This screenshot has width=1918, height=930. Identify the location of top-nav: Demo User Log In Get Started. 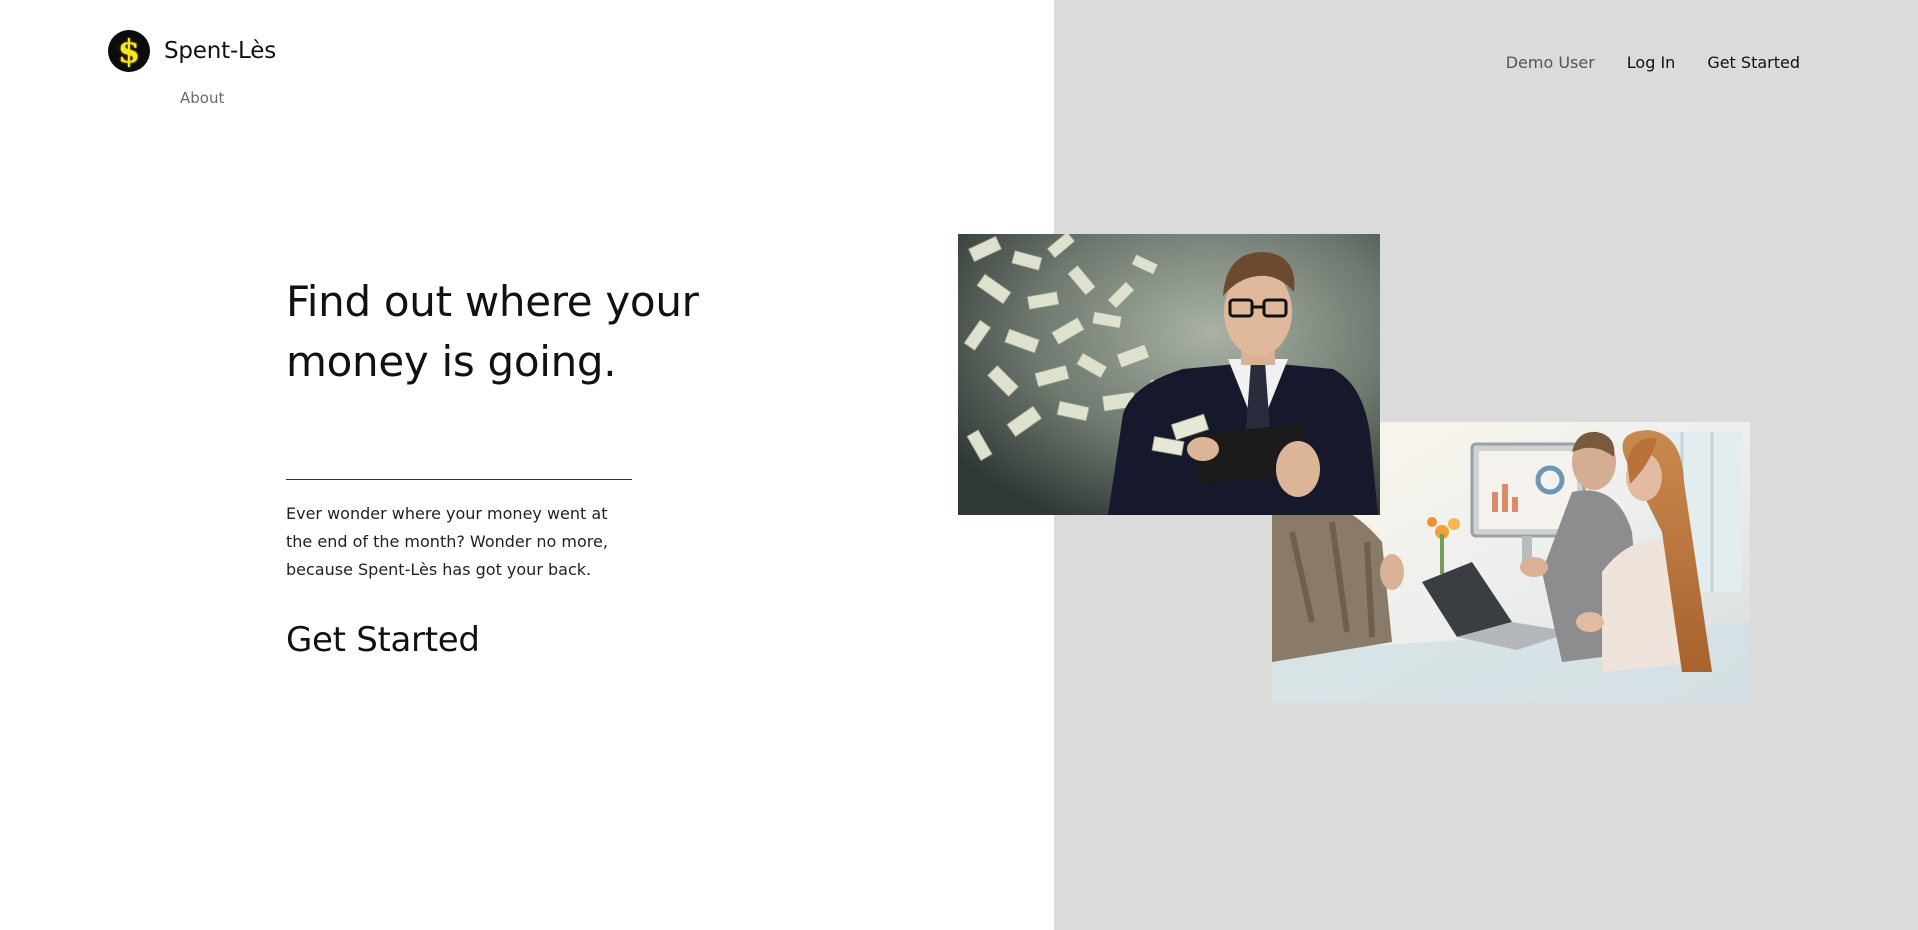
(1653, 62).